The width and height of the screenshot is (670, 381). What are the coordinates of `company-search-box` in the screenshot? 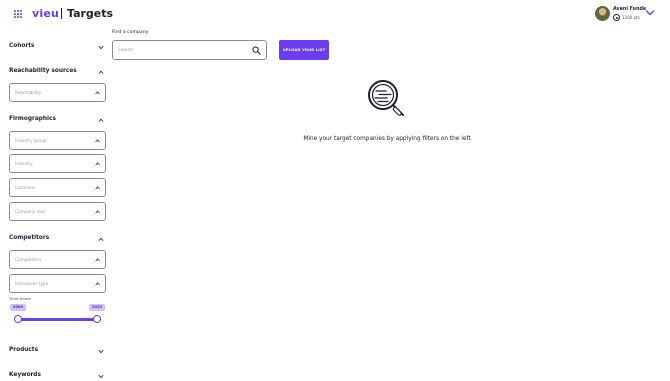 It's located at (189, 50).